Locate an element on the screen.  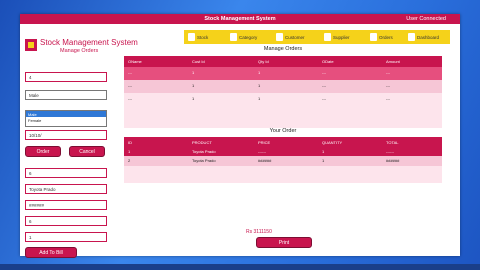
order-button: Order is located at coordinates (43, 151).